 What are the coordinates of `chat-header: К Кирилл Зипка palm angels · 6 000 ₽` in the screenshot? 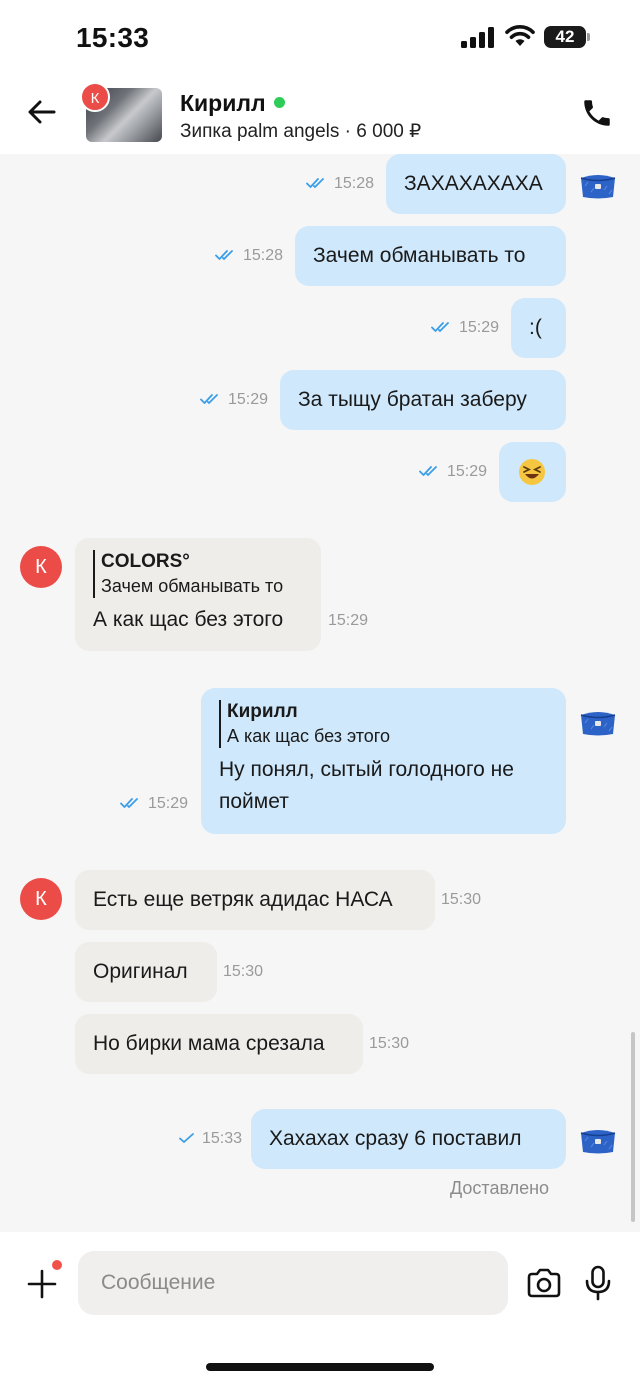 It's located at (320, 115).